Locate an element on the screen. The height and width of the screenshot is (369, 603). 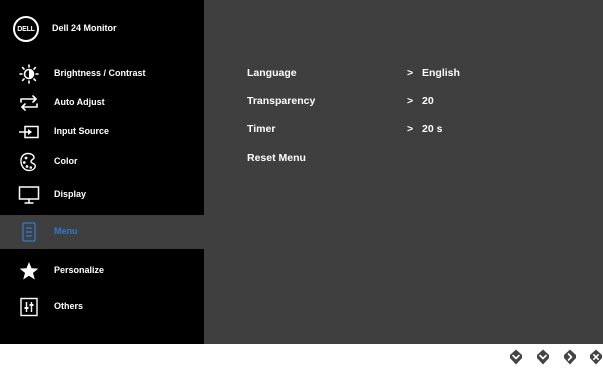
star-icon is located at coordinates (29, 271).